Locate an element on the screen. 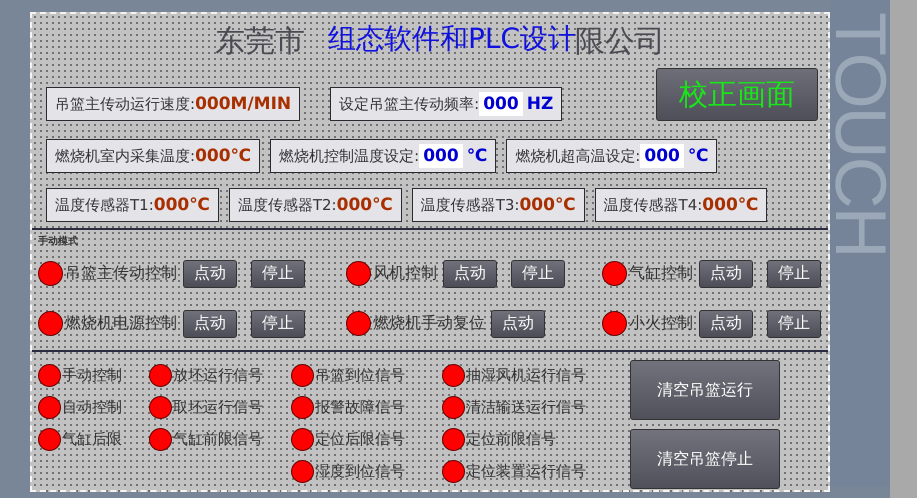 This screenshot has height=498, width=917. section-label: 手动模式 is located at coordinates (58, 241).